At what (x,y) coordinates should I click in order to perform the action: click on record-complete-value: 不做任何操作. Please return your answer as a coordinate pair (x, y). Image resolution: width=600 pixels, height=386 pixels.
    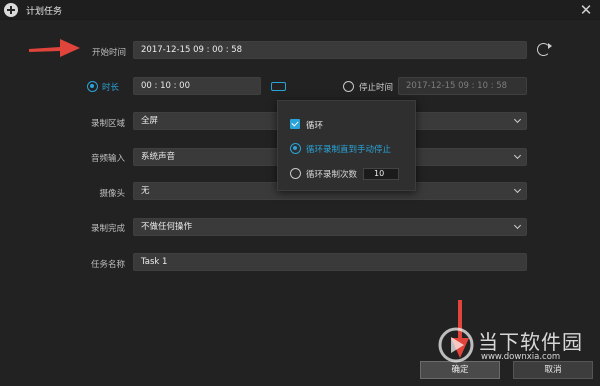
    Looking at the image, I should click on (167, 227).